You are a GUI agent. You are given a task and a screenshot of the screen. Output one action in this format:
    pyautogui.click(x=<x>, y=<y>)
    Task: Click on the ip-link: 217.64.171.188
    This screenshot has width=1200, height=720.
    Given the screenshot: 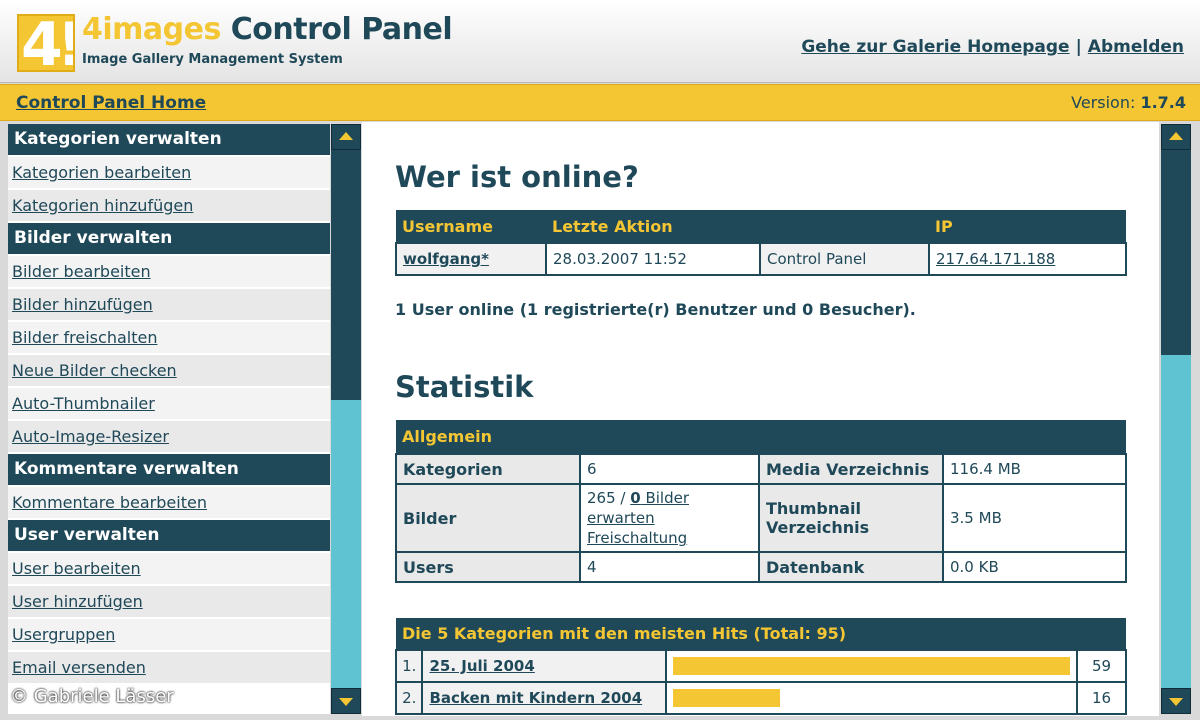 What is the action you would take?
    pyautogui.click(x=995, y=259)
    